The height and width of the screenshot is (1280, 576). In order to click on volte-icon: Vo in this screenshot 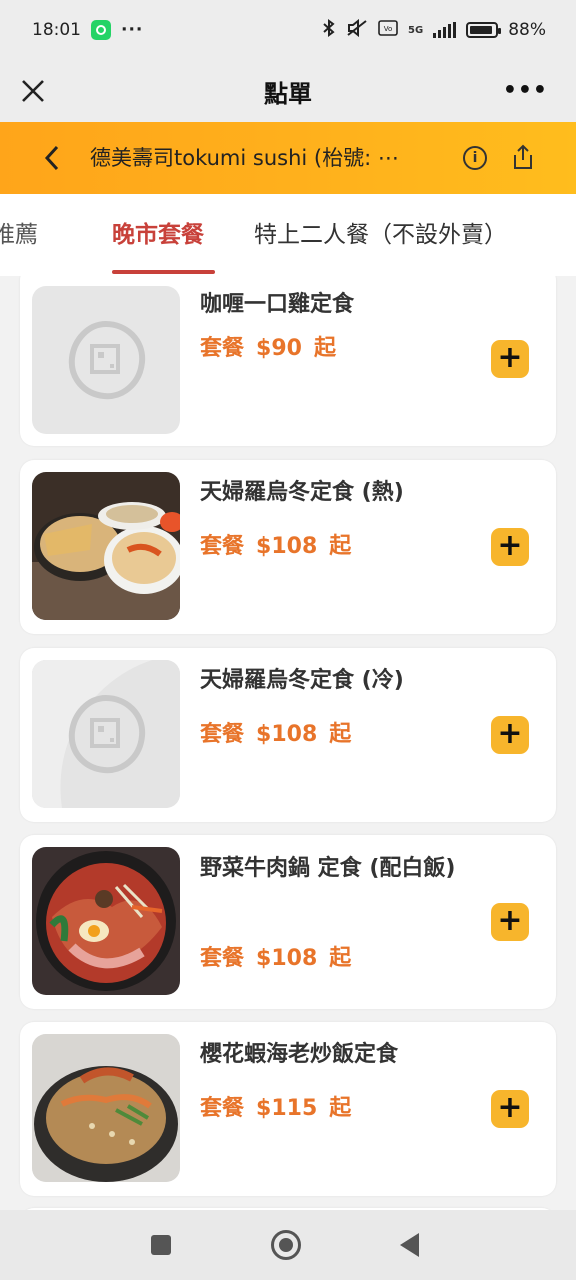, I will do `click(388, 30)`.